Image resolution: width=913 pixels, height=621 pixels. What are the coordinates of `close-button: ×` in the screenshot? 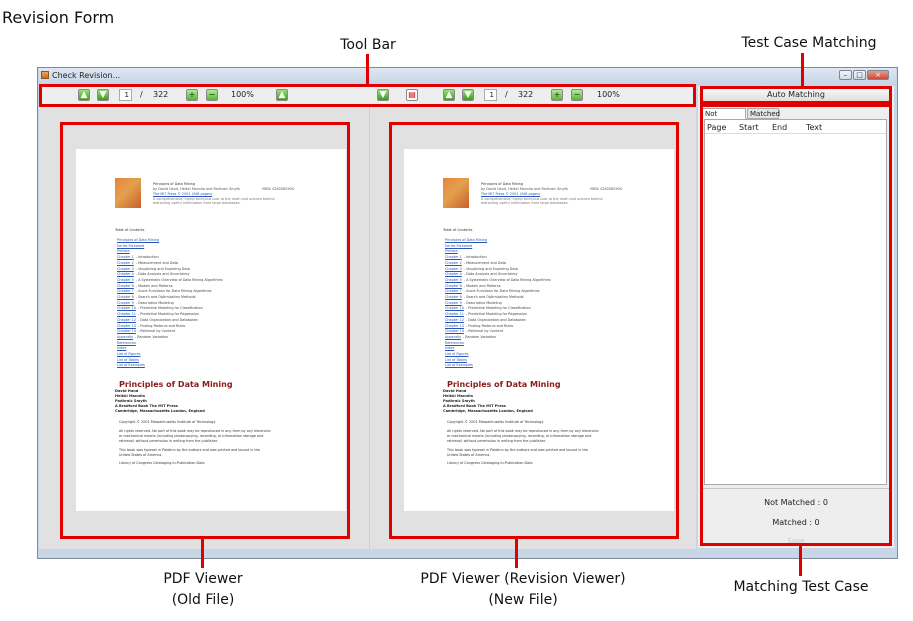 It's located at (878, 75).